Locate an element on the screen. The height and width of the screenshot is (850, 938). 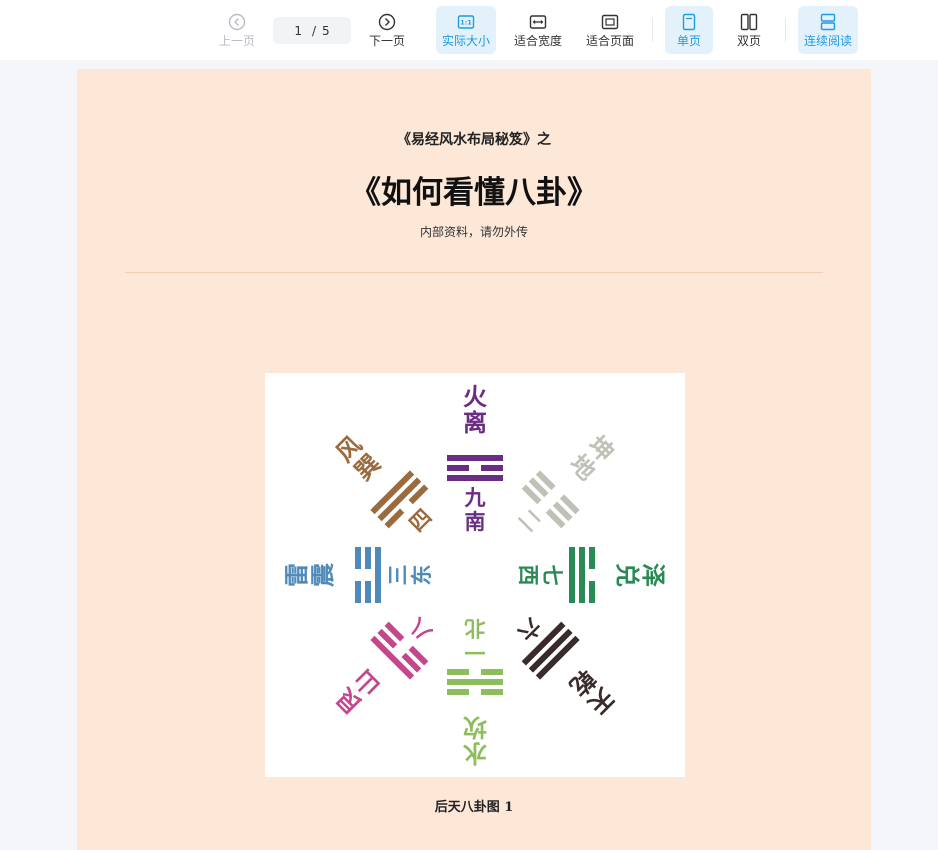
double-page-icon is located at coordinates (749, 22).